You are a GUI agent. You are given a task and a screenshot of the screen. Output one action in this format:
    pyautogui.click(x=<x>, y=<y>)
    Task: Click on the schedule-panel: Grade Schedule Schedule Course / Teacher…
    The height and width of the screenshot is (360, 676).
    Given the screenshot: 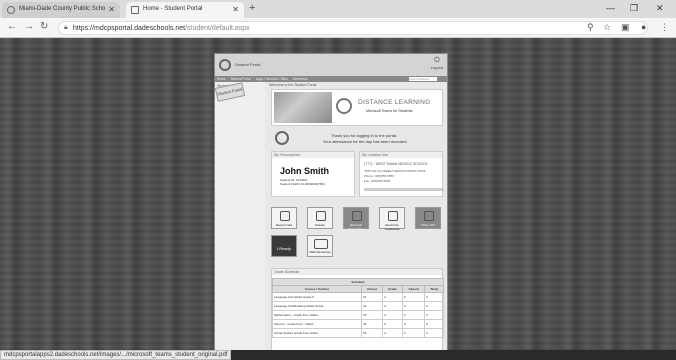 What is the action you would take?
    pyautogui.click(x=357, y=309)
    